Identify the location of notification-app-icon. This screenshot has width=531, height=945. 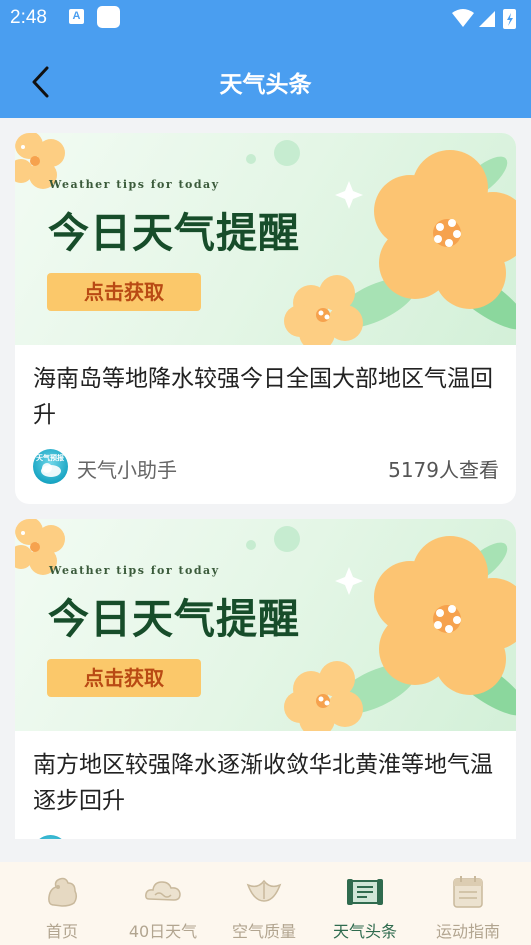
(108, 17).